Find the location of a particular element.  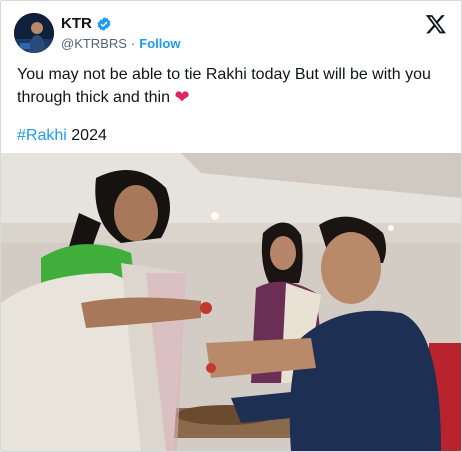

follow-button: Follow is located at coordinates (159, 43).